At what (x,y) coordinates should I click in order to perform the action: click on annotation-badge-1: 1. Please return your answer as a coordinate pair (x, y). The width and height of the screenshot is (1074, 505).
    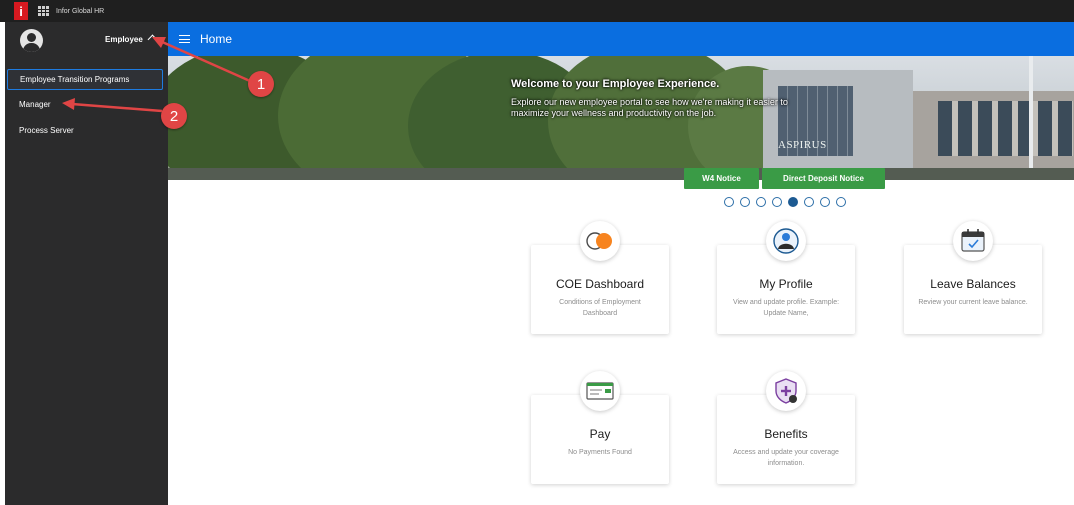
    Looking at the image, I should click on (261, 84).